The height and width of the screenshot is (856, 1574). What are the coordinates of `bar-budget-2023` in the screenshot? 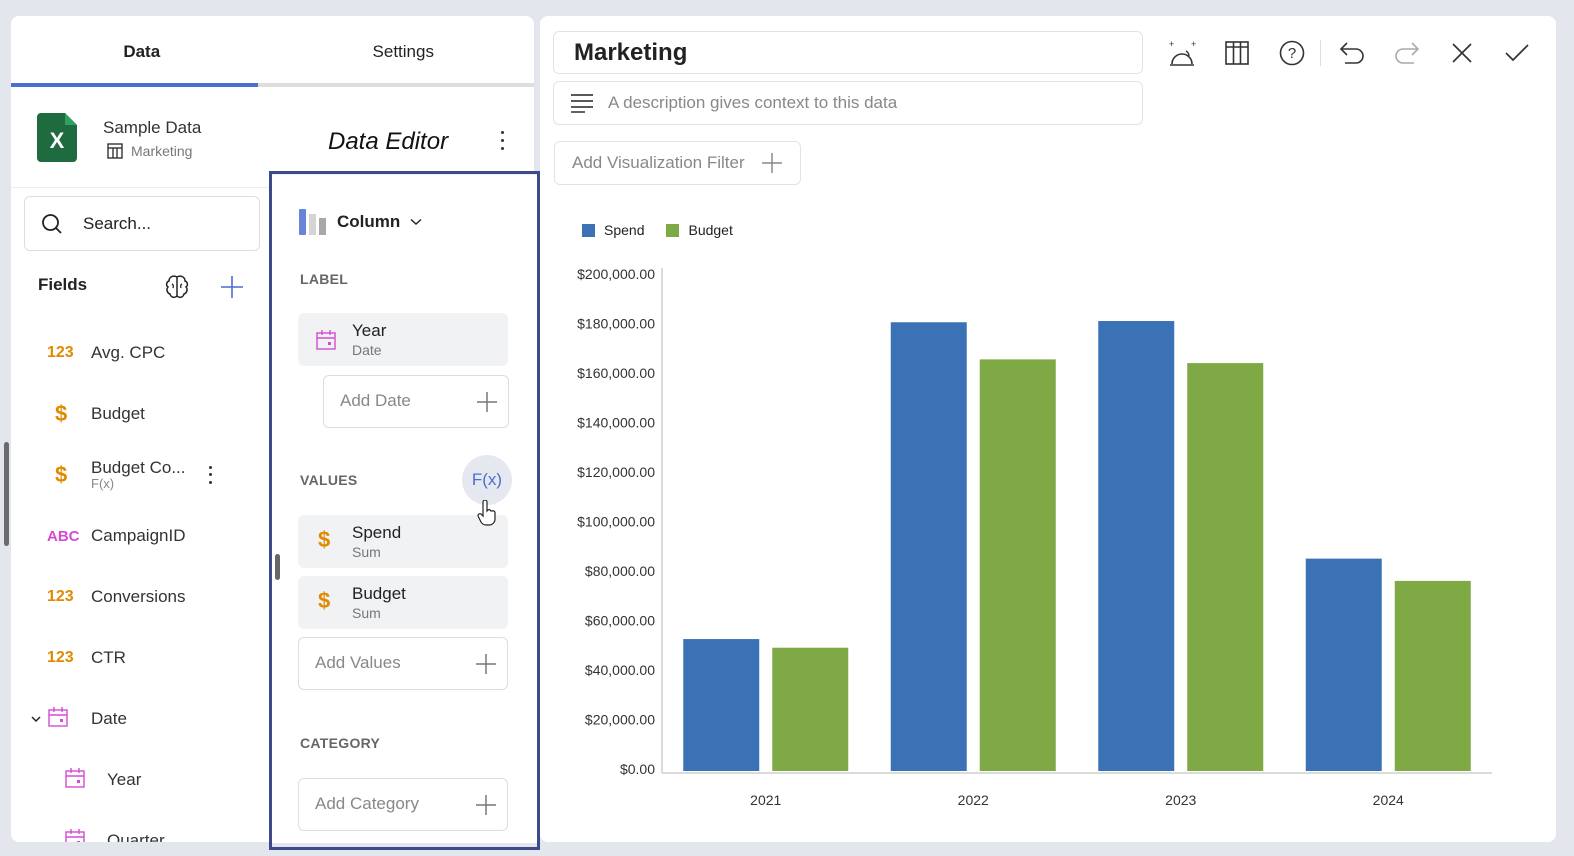 It's located at (1225, 567).